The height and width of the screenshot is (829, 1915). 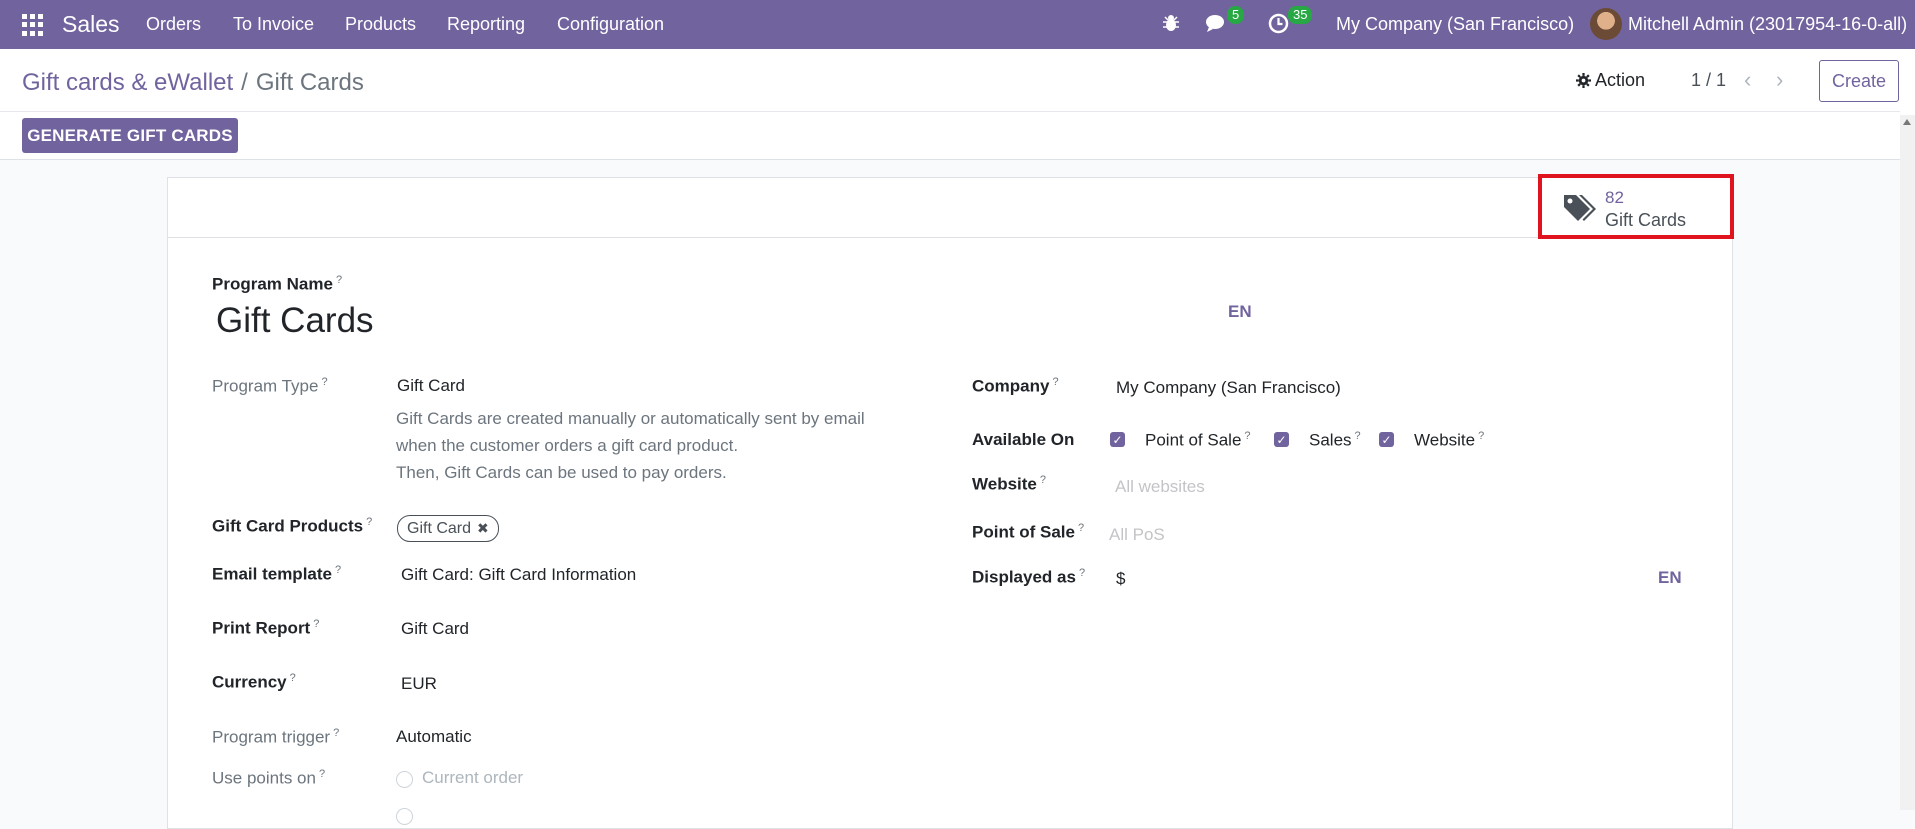 What do you see at coordinates (1171, 23) in the screenshot?
I see `debug-bug-icon` at bounding box center [1171, 23].